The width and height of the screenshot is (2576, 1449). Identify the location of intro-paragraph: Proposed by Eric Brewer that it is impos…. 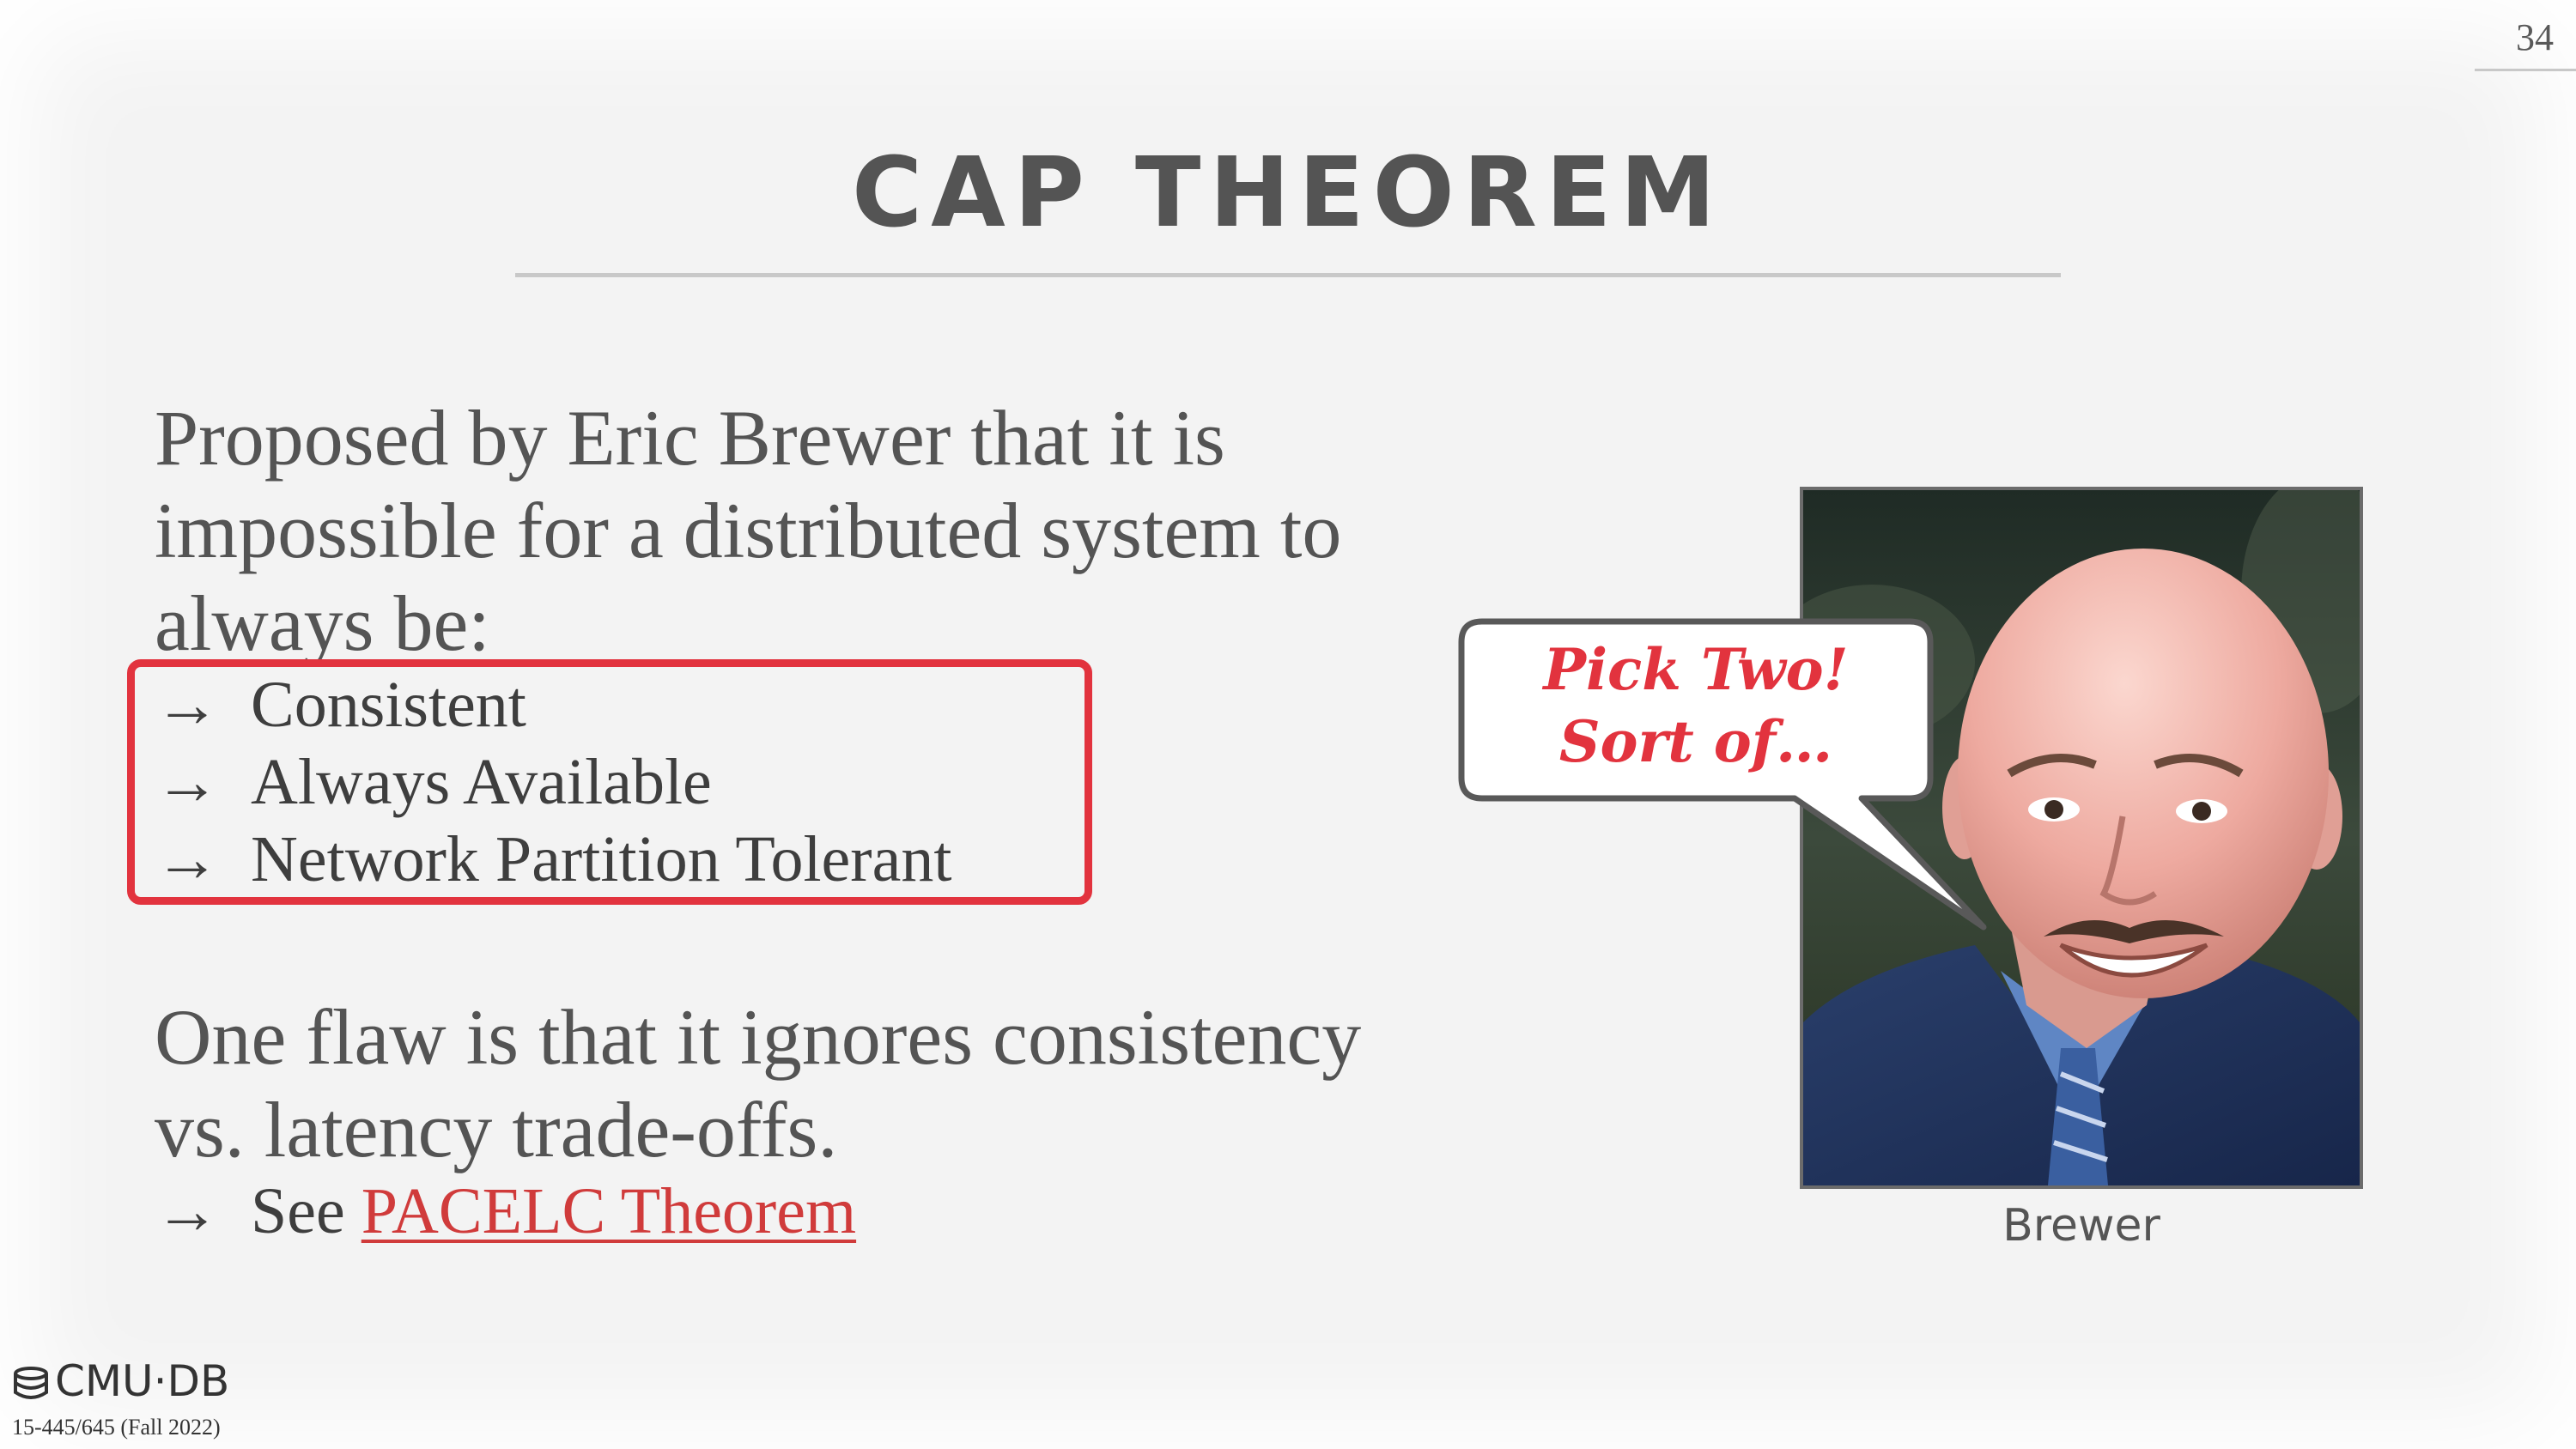
(748, 530).